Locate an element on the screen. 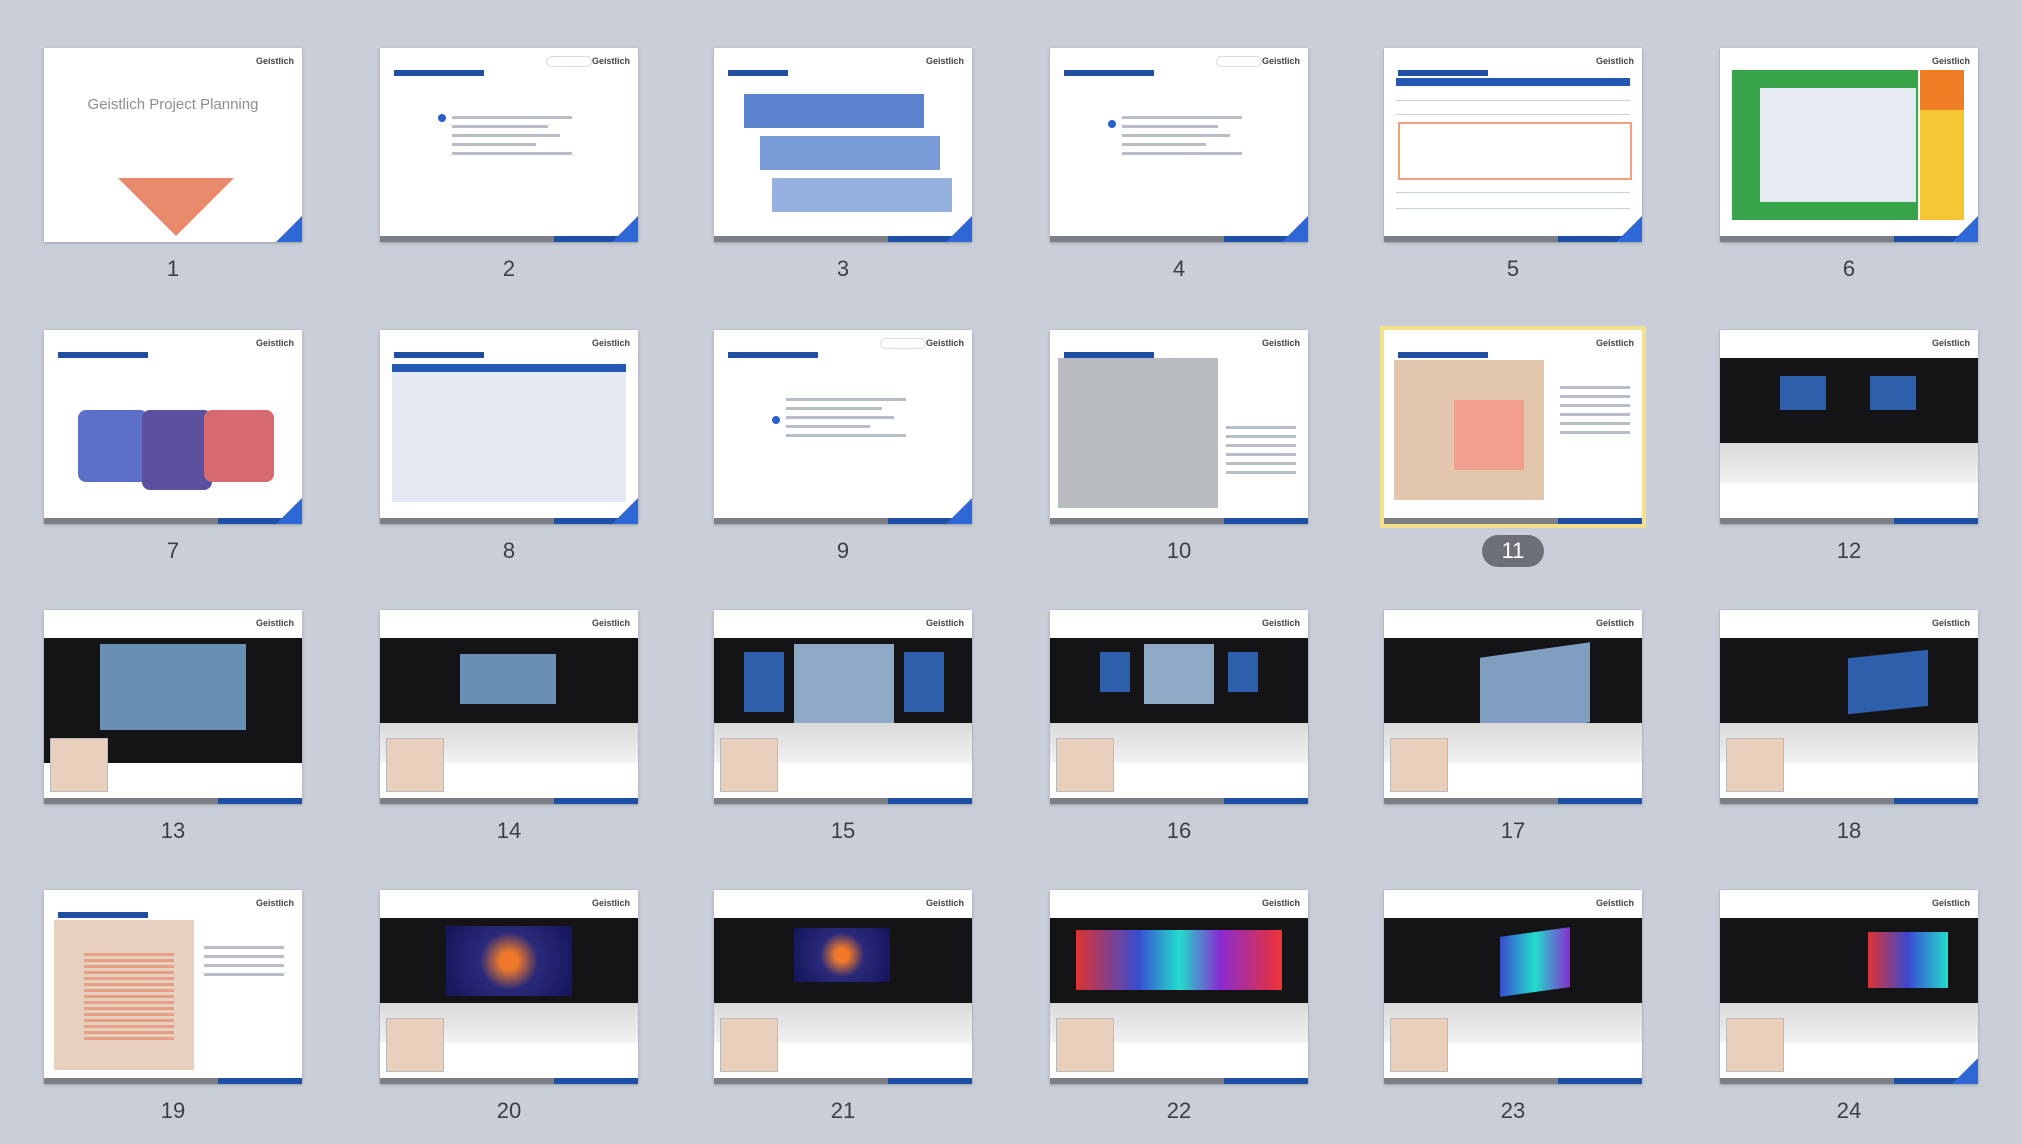 This screenshot has width=2022, height=1144. slide-thumbnail-9: Geistlich 9 is located at coordinates (843, 446).